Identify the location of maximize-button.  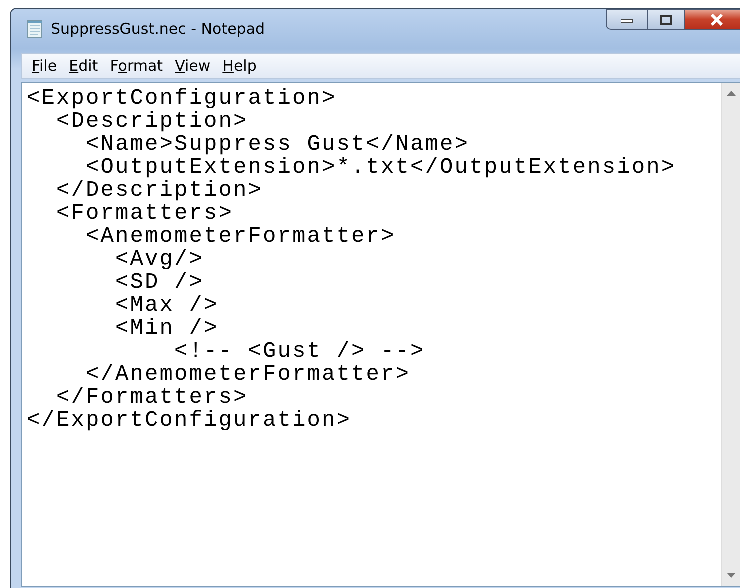
(666, 19).